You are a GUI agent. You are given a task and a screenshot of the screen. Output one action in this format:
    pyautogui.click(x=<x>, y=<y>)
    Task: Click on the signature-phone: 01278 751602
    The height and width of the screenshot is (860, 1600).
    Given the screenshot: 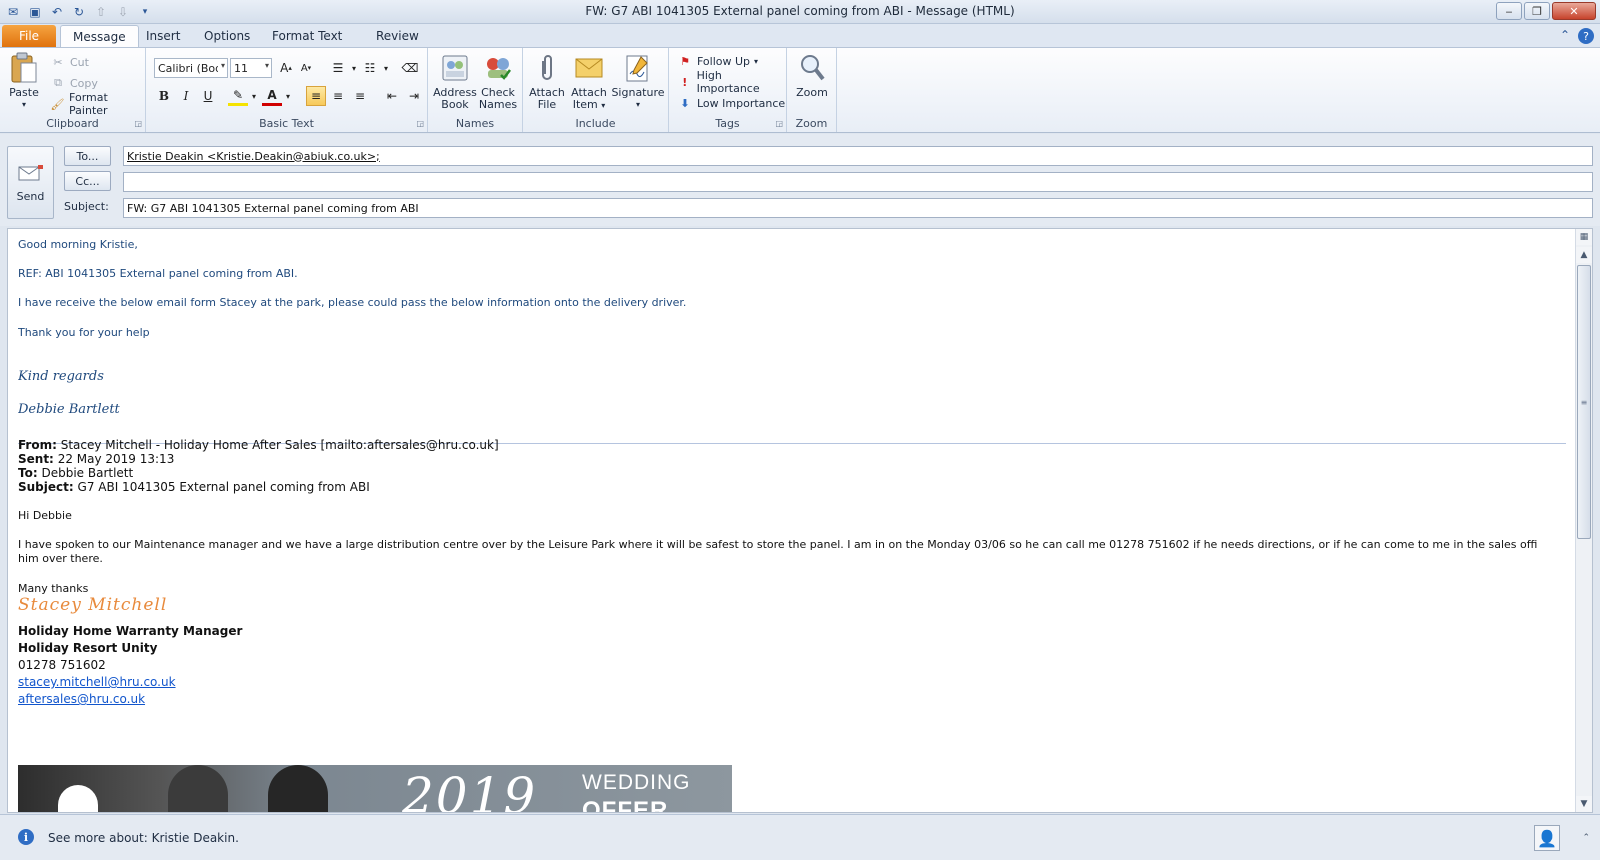 What is the action you would take?
    pyautogui.click(x=62, y=665)
    